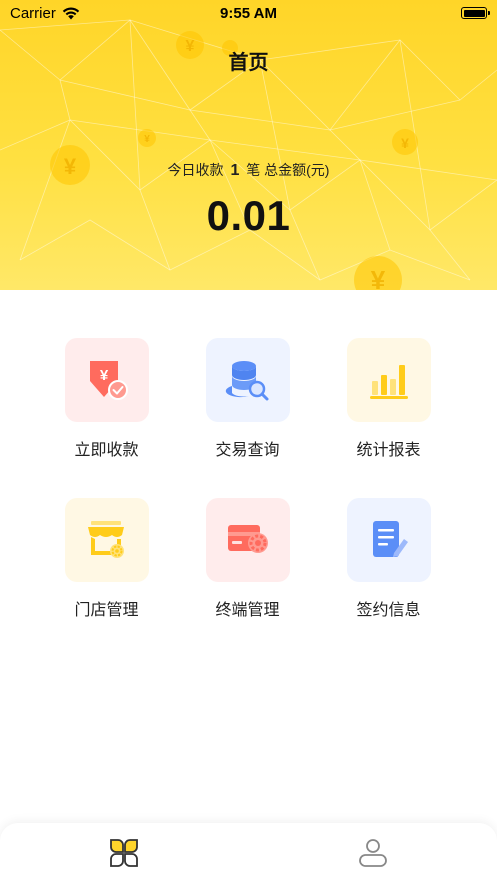 Image resolution: width=497 pixels, height=883 pixels. I want to click on profile-icon, so click(372, 853).